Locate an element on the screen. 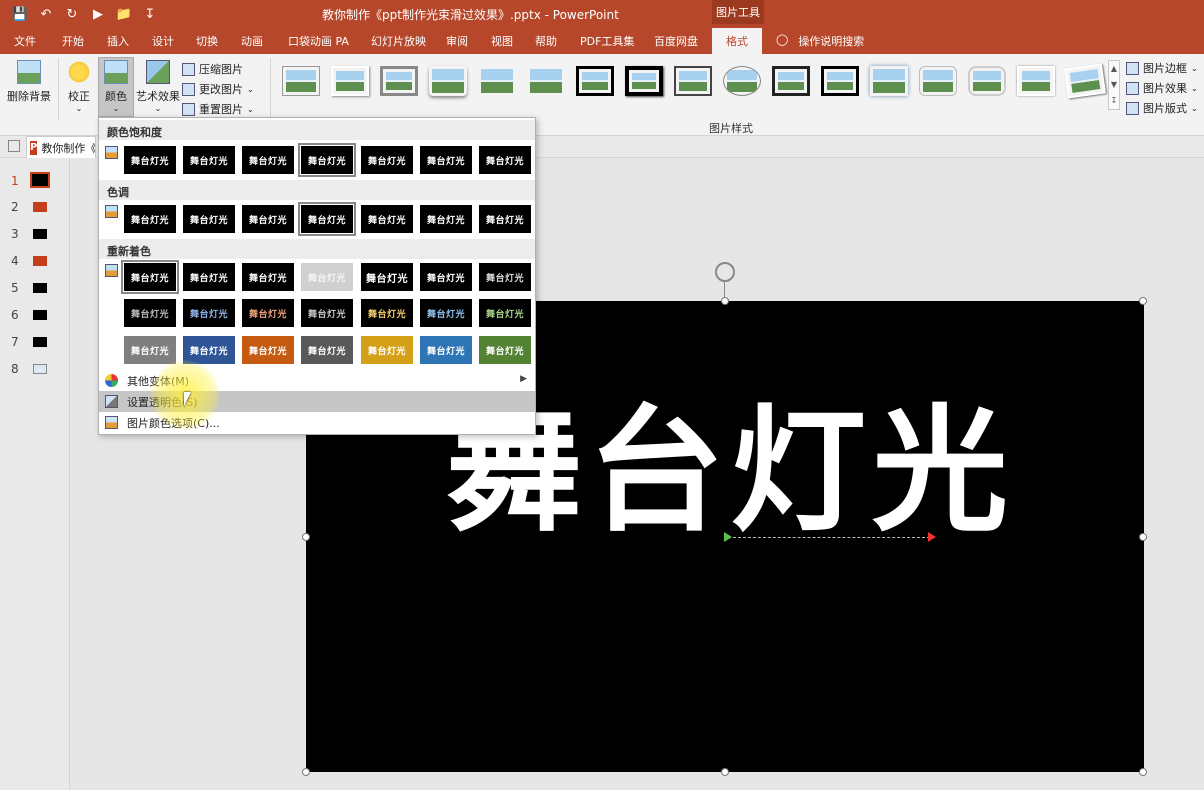 The height and width of the screenshot is (790, 1204). redo-icon: ↻ is located at coordinates (72, 14).